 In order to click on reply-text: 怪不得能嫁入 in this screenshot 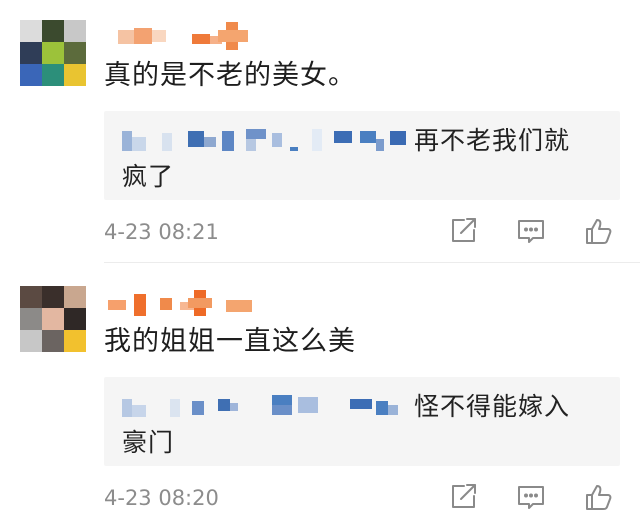, I will do `click(492, 406)`.